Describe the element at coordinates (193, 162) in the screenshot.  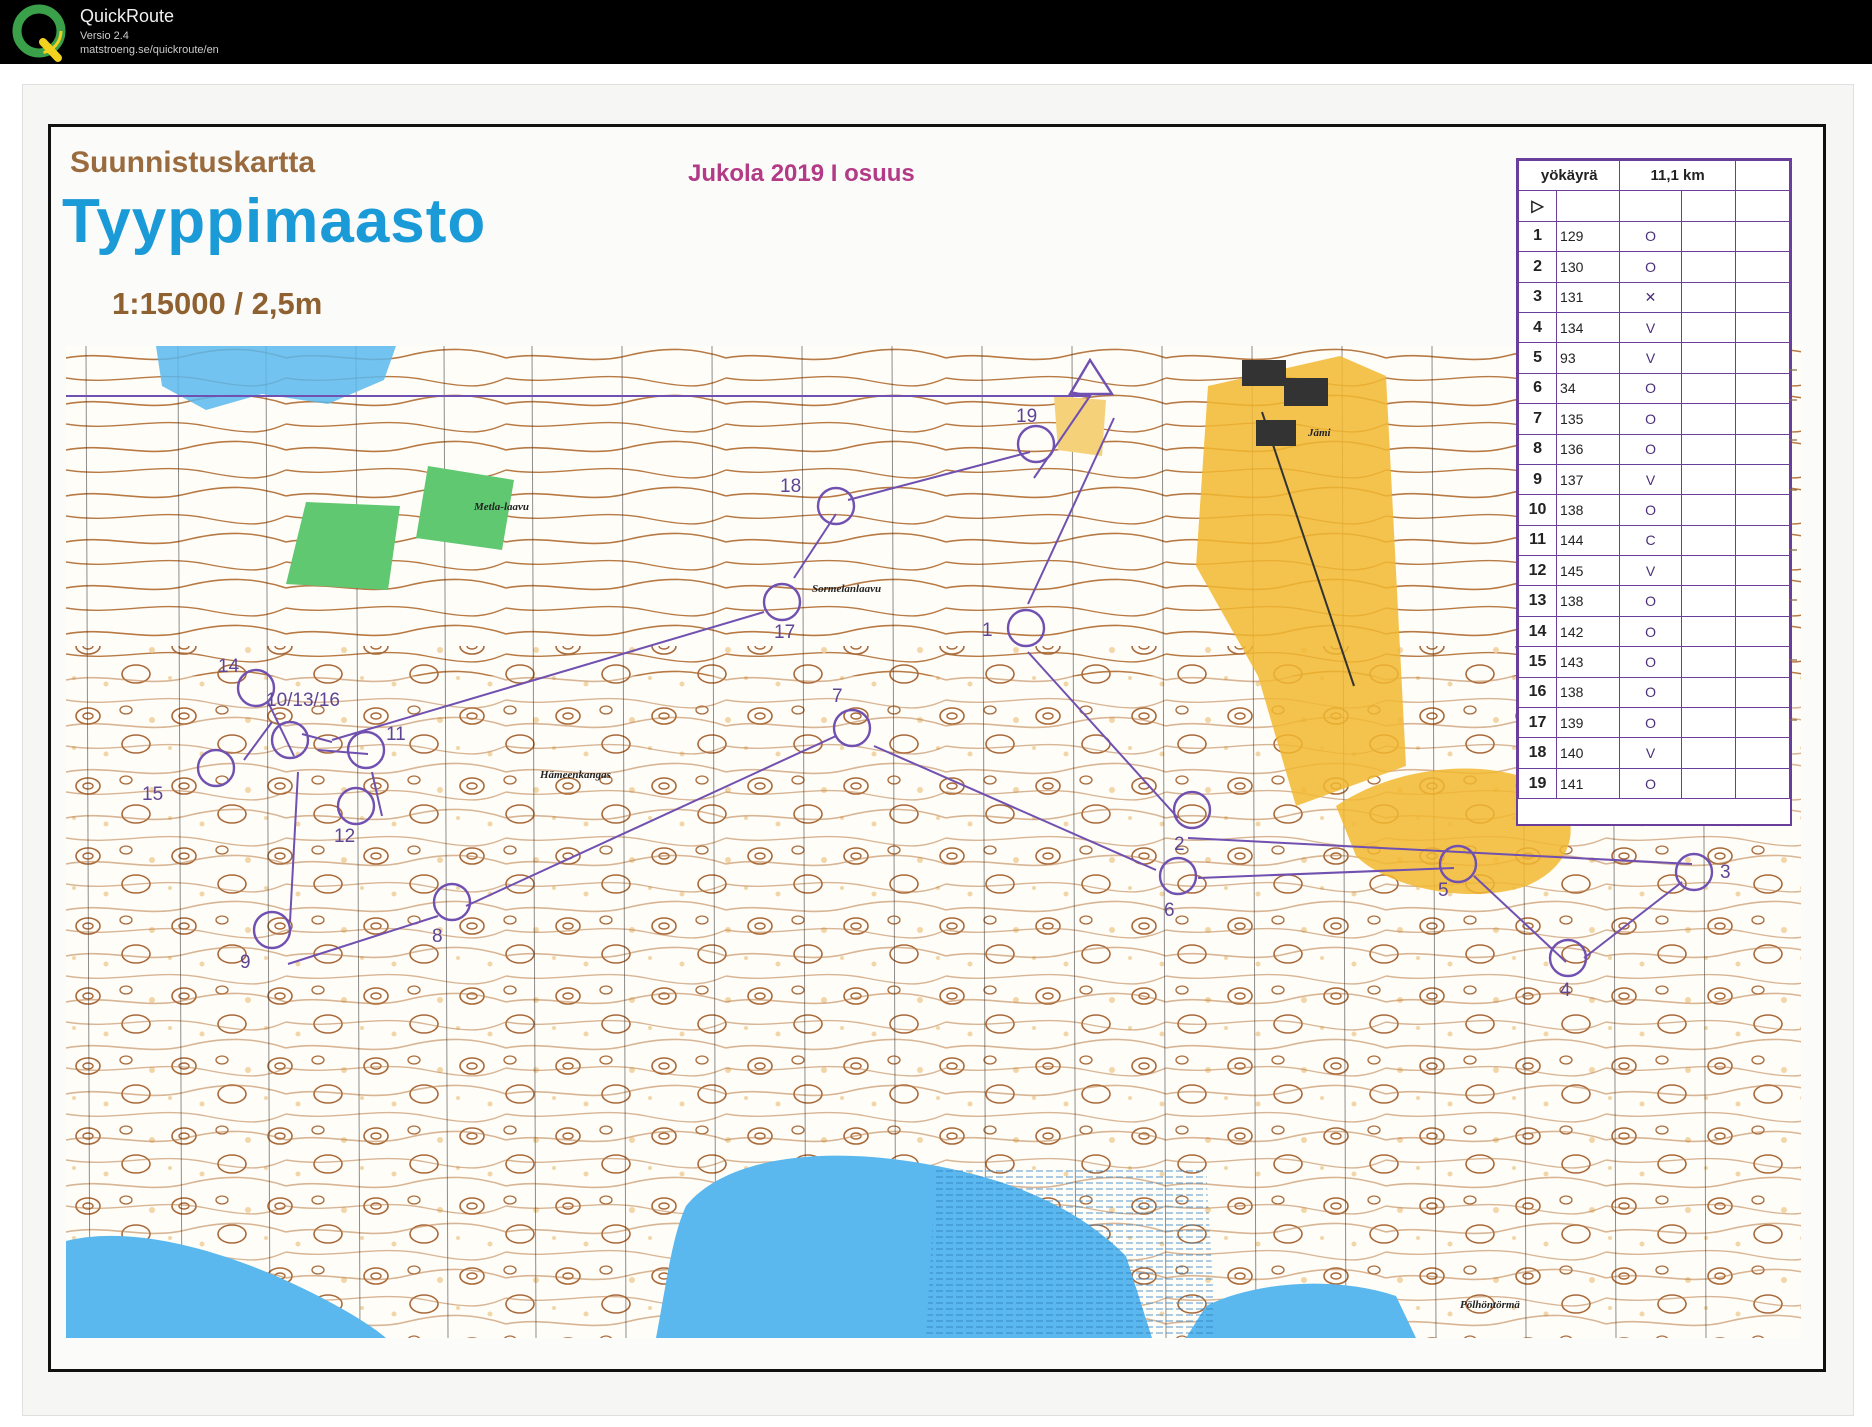
I see `map-subtitle: Suunnistuskartta` at that location.